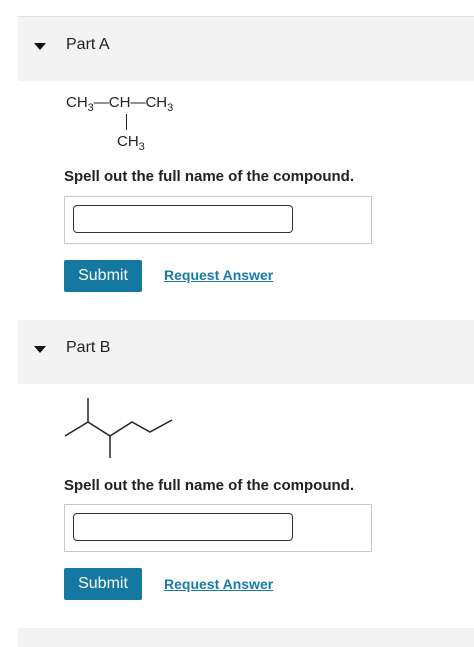 The image size is (474, 647). I want to click on part-a-prompt: Spell out the full name of the compound., so click(209, 176).